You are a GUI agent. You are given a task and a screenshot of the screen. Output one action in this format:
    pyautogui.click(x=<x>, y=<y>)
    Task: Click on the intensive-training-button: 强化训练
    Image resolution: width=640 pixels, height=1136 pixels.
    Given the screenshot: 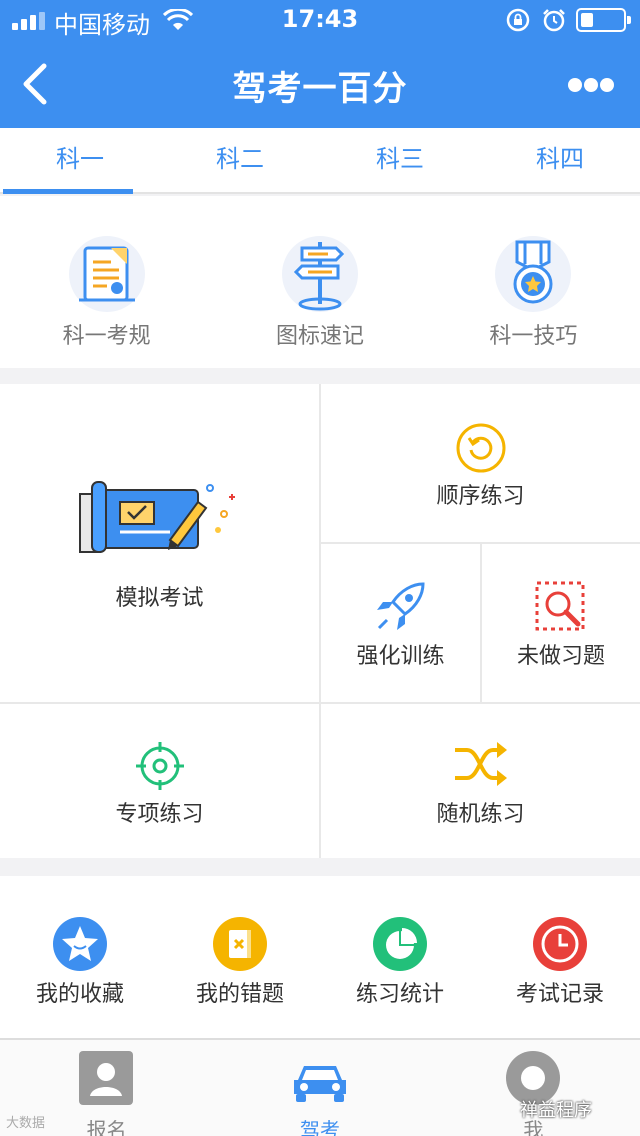 What is the action you would take?
    pyautogui.click(x=400, y=623)
    